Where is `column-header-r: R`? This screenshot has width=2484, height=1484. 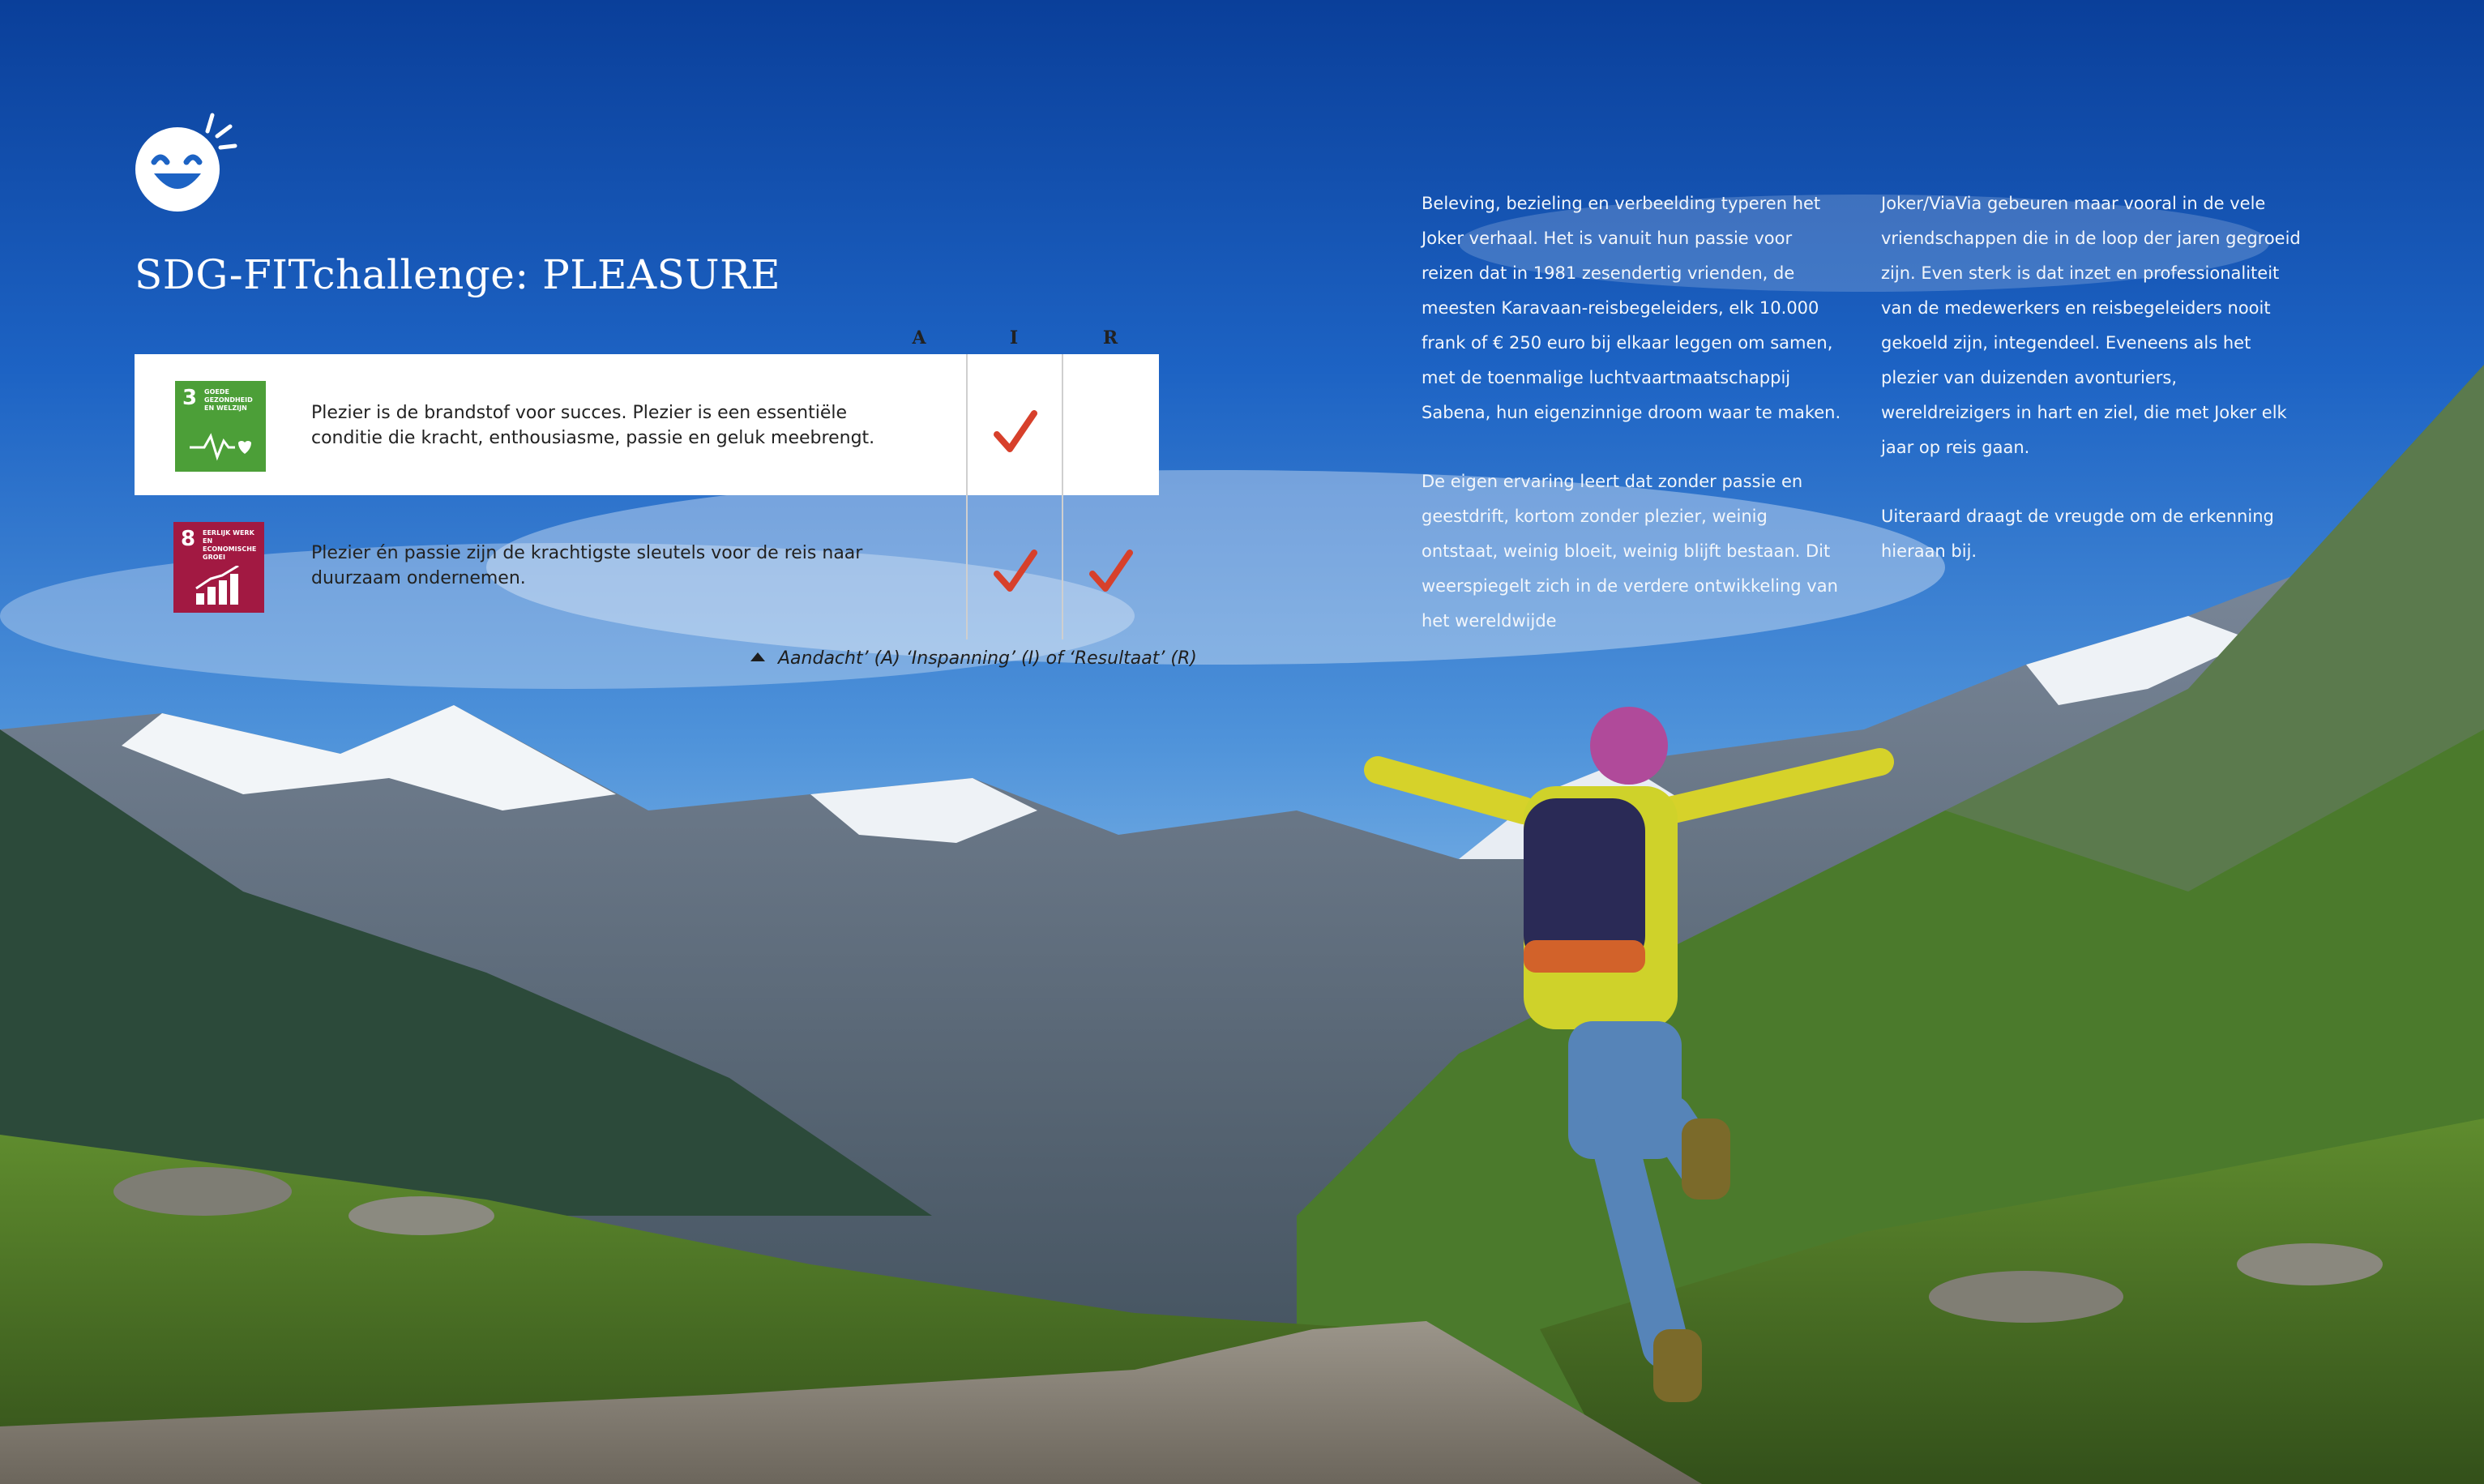
column-header-r: R is located at coordinates (1110, 338).